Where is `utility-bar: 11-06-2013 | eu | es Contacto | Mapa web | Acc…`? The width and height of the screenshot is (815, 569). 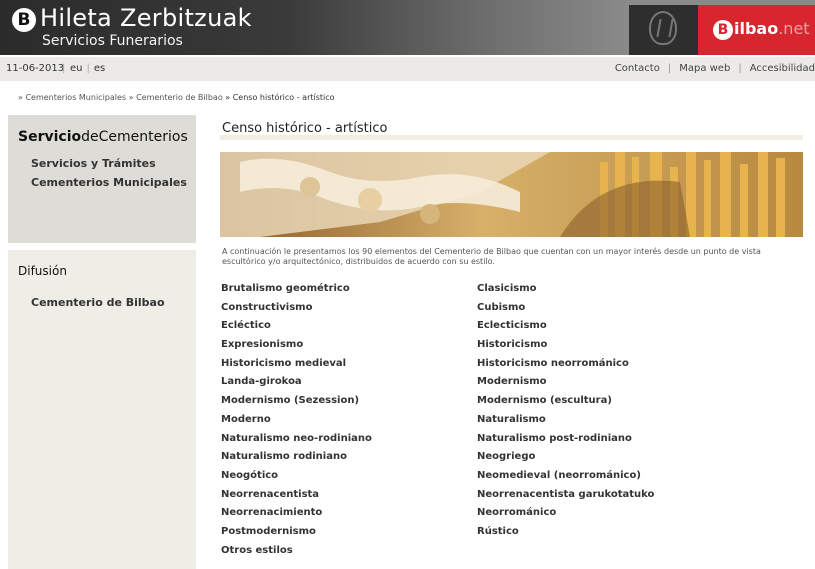 utility-bar: 11-06-2013 | eu | es Contacto | Mapa web | Acc… is located at coordinates (407, 69).